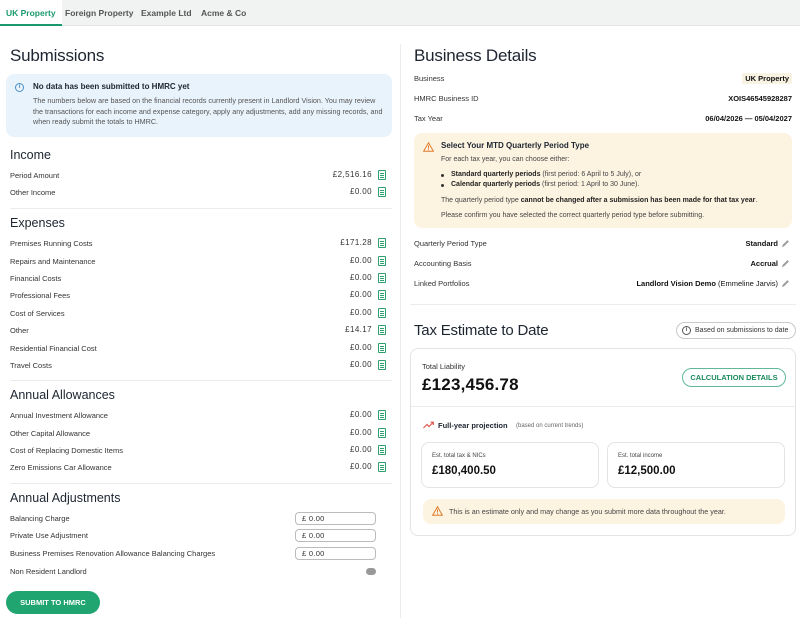 The width and height of the screenshot is (800, 618). What do you see at coordinates (199, 434) in the screenshot?
I see `allowance-row: Other Capital Allowance £0.00` at bounding box center [199, 434].